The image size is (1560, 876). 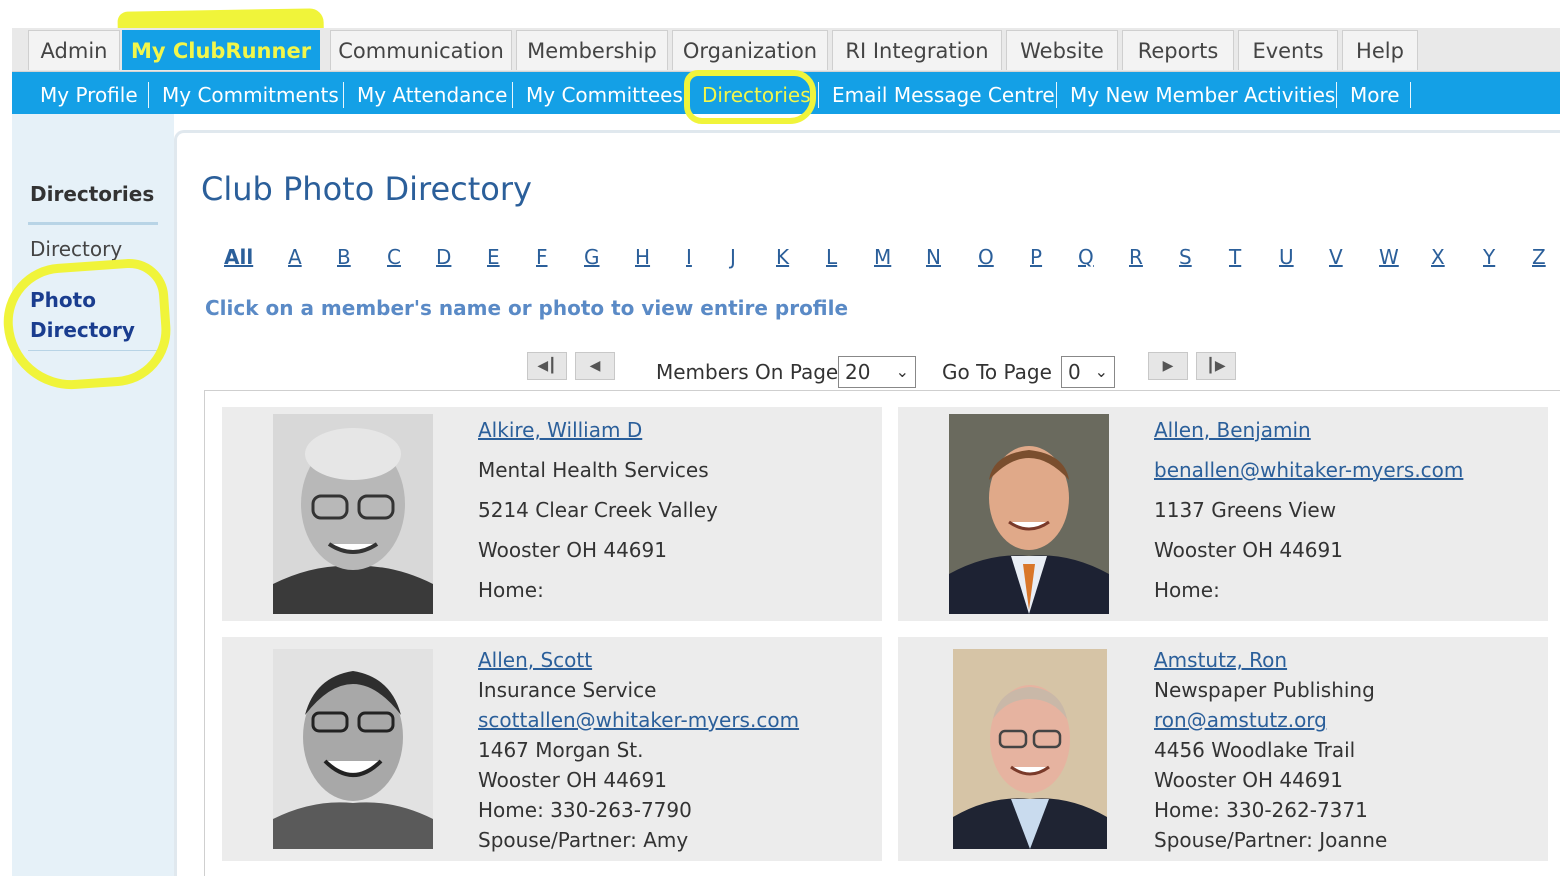 I want to click on alpha-link: Y, so click(x=1489, y=257).